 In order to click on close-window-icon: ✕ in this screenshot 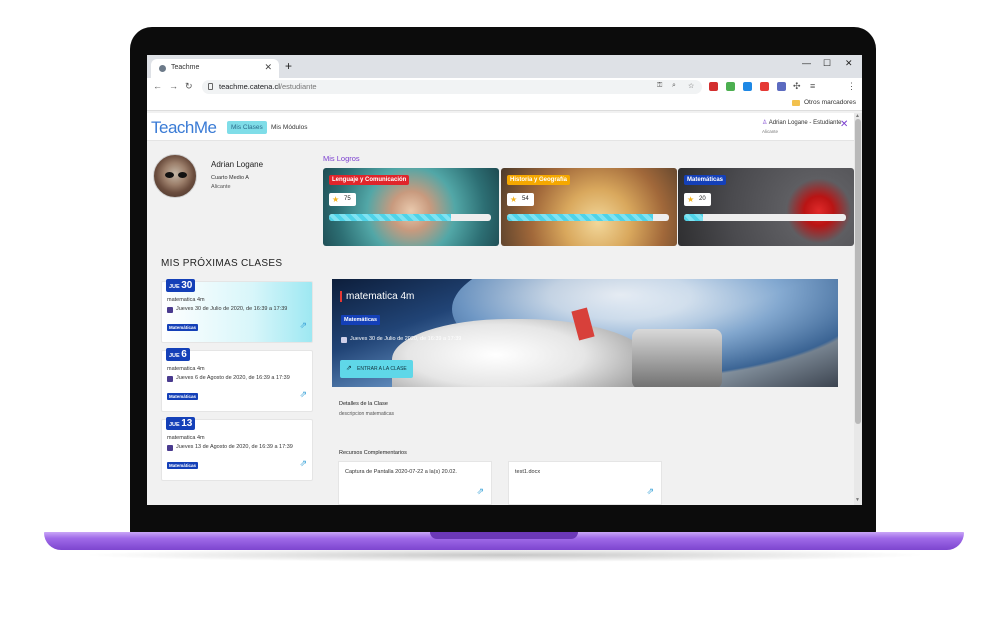, I will do `click(849, 63)`.